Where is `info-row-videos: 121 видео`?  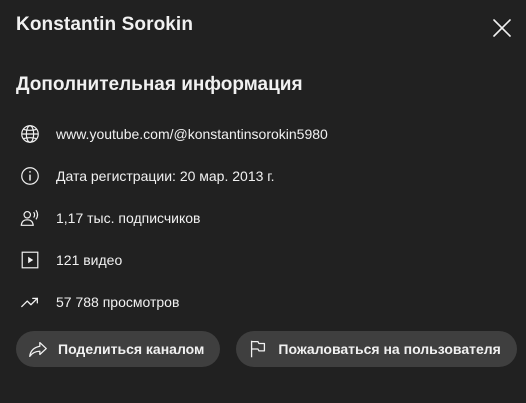 info-row-videos: 121 видео is located at coordinates (256, 260).